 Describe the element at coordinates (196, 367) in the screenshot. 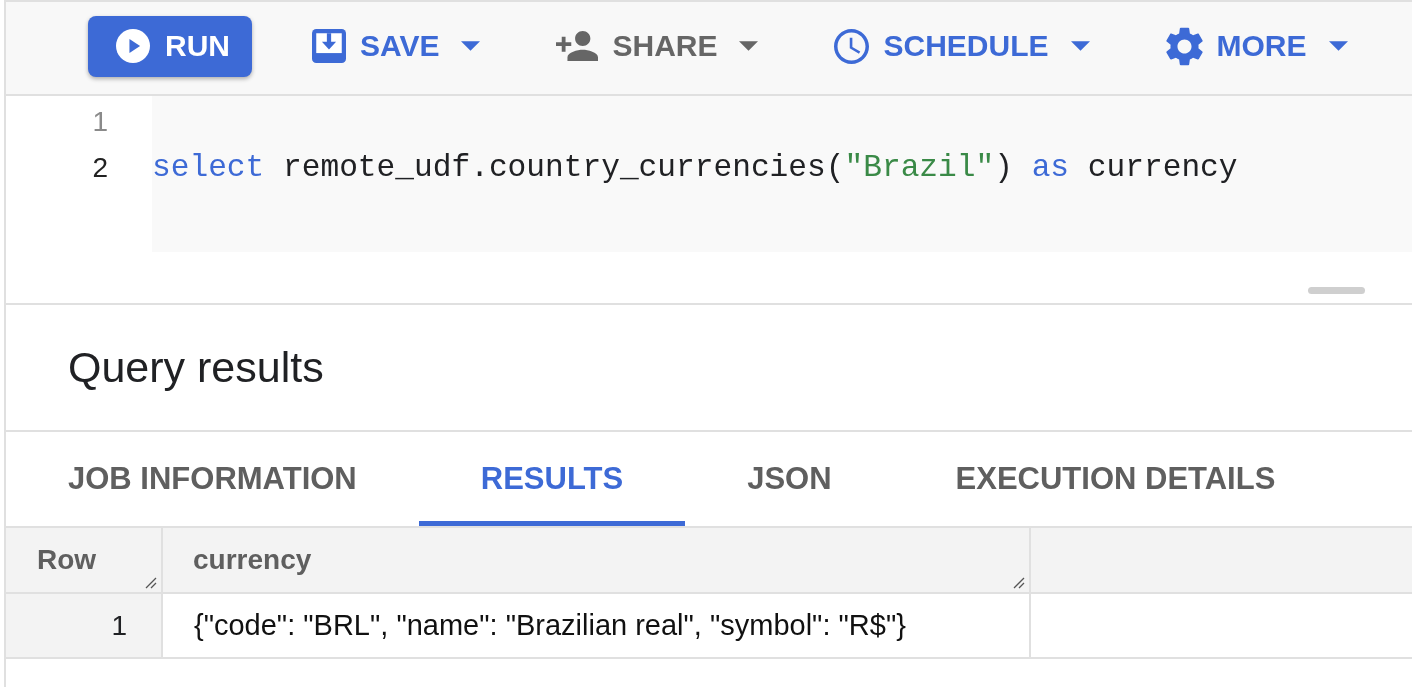

I see `results-title: Query results` at that location.